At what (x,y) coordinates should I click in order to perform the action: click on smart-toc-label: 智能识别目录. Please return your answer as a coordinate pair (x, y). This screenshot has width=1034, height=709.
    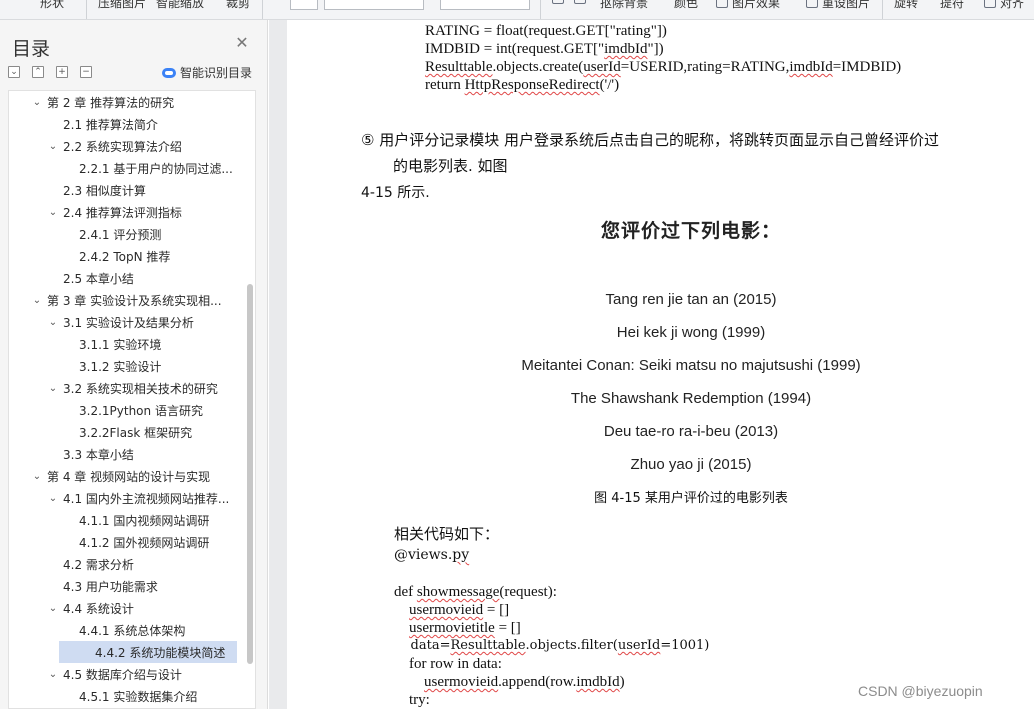
    Looking at the image, I should click on (216, 73).